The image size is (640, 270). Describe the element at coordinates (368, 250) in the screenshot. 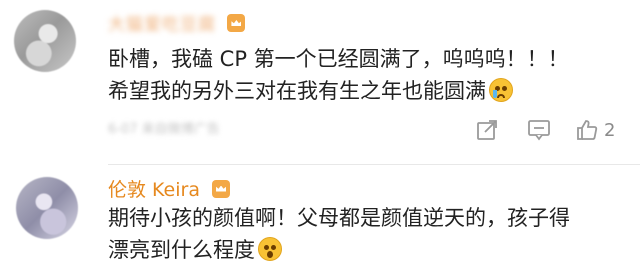

I see `comment-line: 漂亮到什么程度` at that location.